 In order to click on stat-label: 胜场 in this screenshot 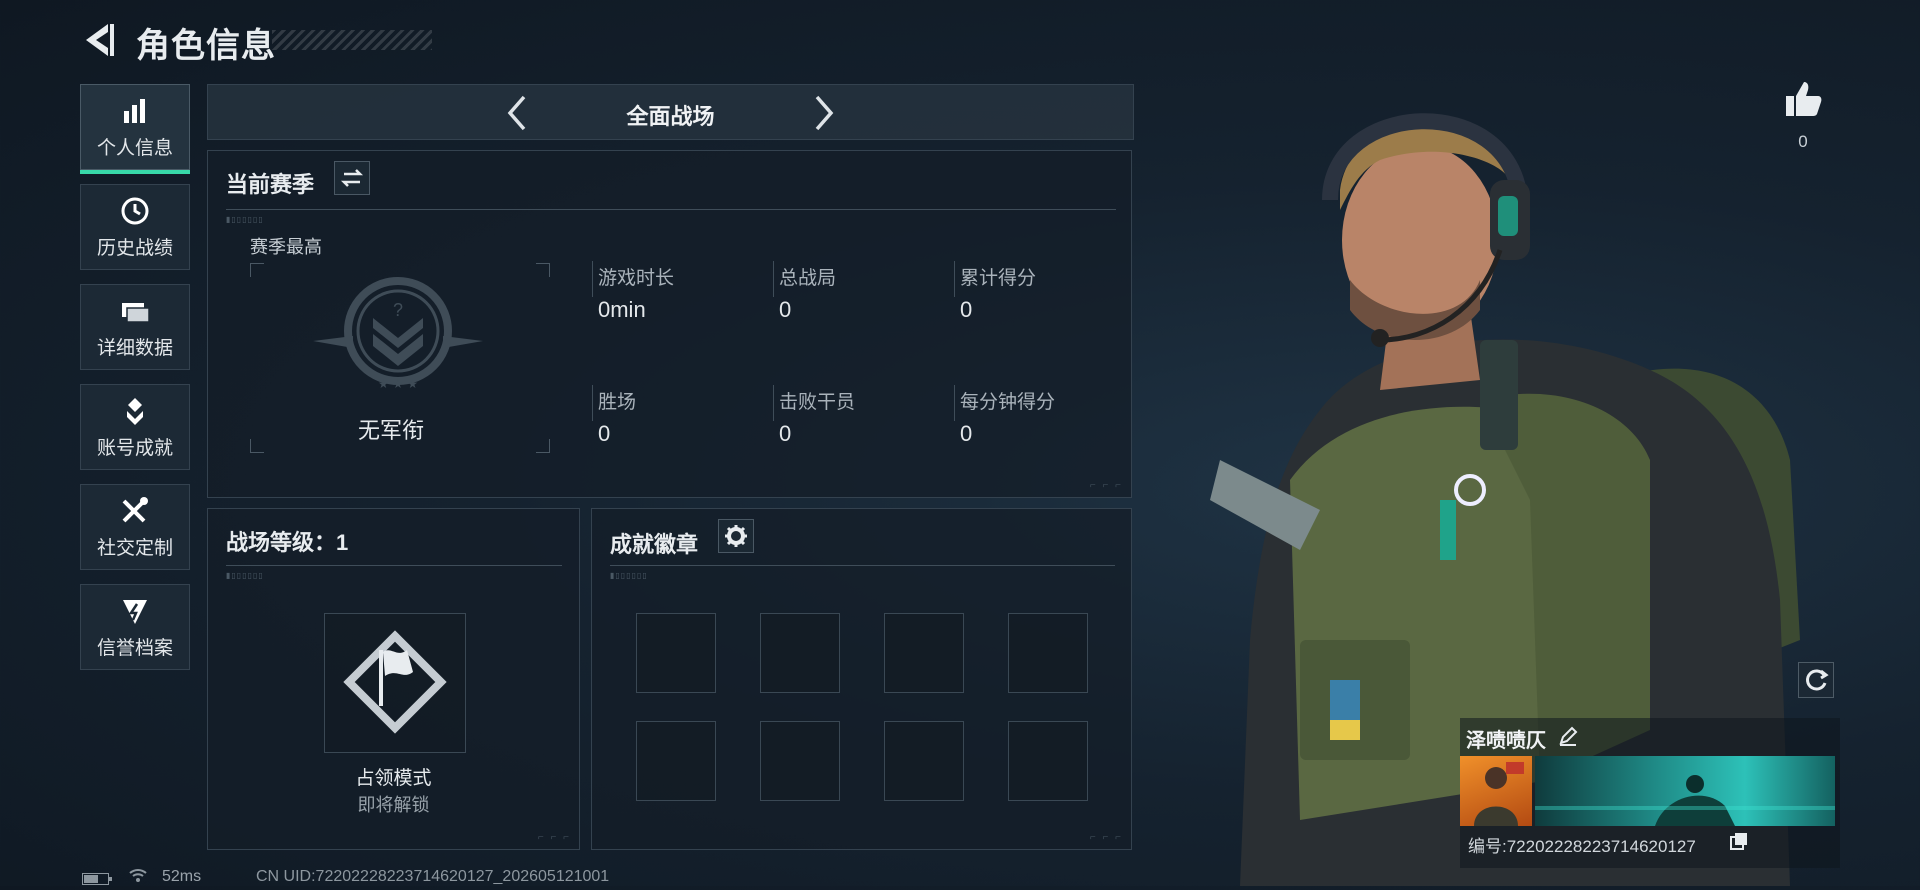, I will do `click(617, 402)`.